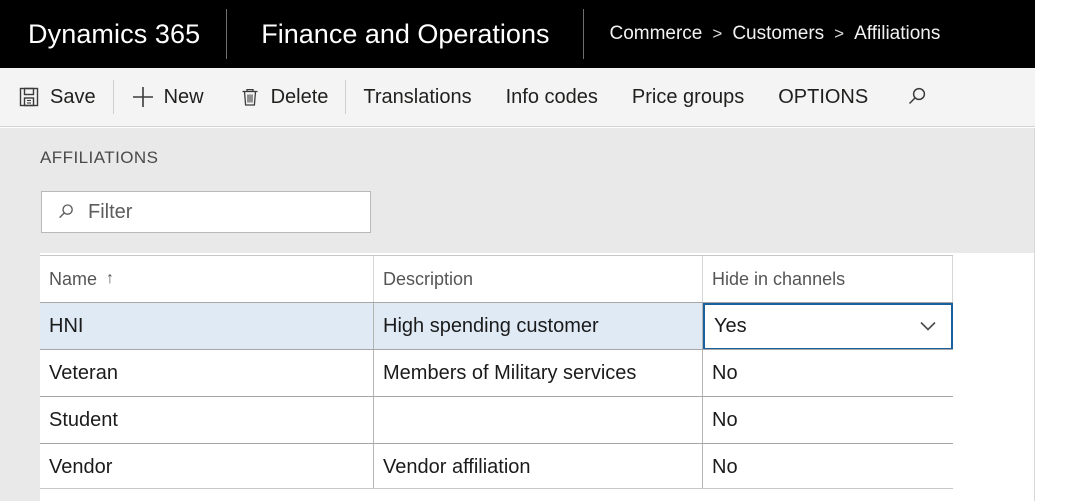 The height and width of the screenshot is (501, 1066). I want to click on breadcrumb-item-affiliations: Affiliations, so click(897, 34).